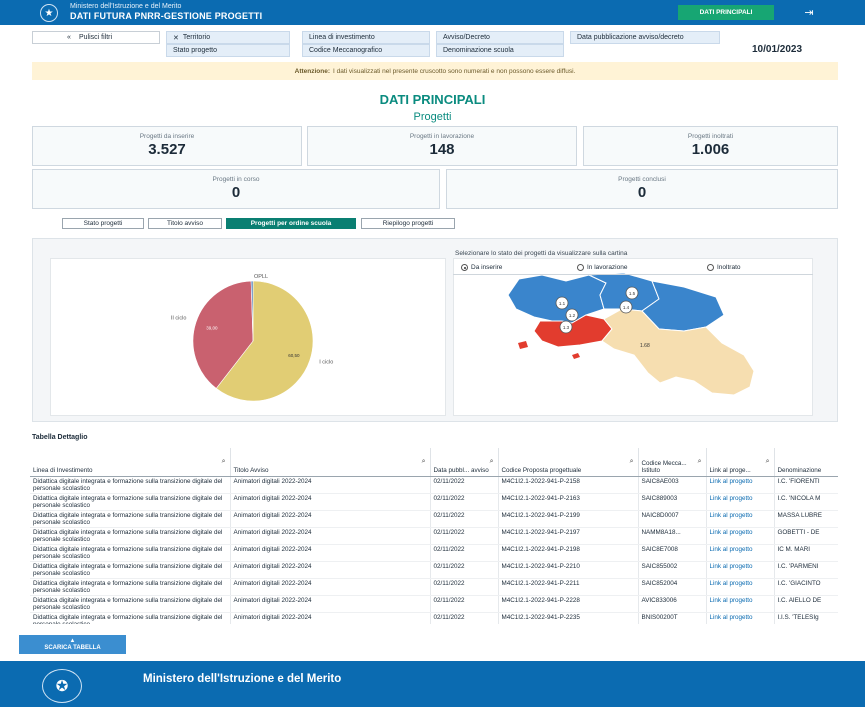  What do you see at coordinates (645, 37) in the screenshot?
I see `filter-data-pubblicazione: Data pubblicazione avviso/decreto` at bounding box center [645, 37].